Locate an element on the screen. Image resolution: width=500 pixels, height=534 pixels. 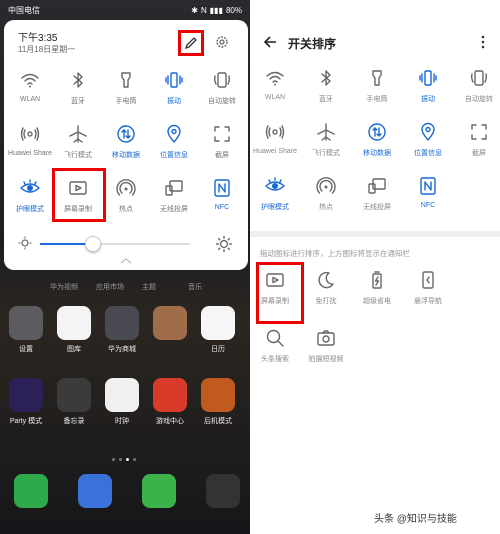
signal-icon: ▮▮▮ is located at coordinates (216, 10).